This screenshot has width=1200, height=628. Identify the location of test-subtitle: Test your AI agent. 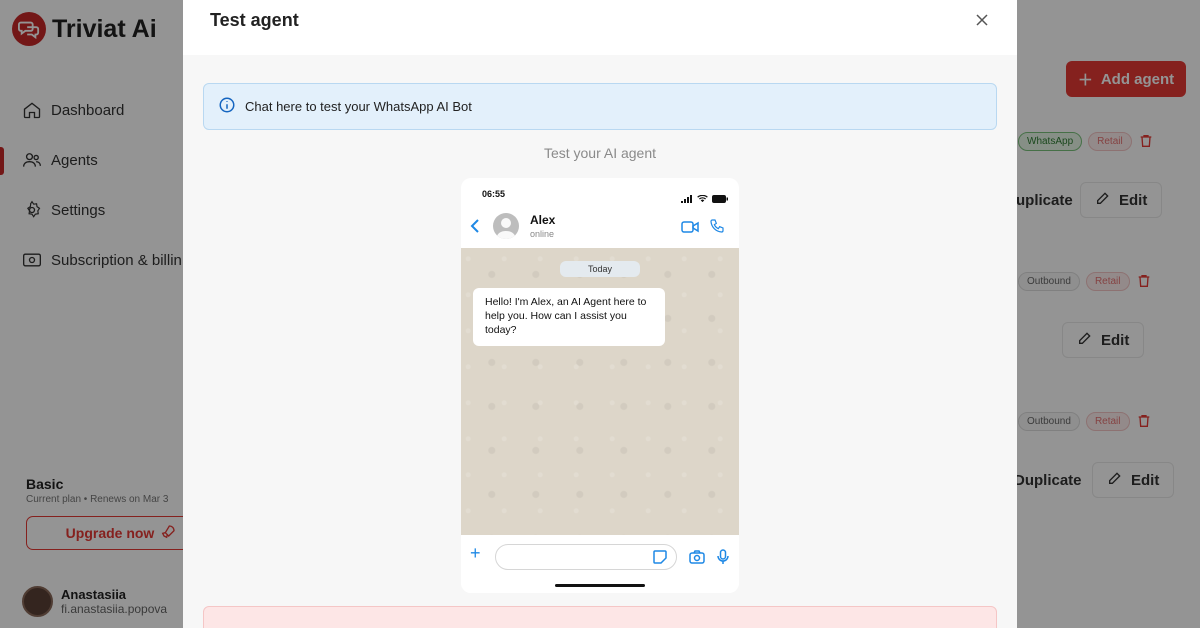
(600, 153).